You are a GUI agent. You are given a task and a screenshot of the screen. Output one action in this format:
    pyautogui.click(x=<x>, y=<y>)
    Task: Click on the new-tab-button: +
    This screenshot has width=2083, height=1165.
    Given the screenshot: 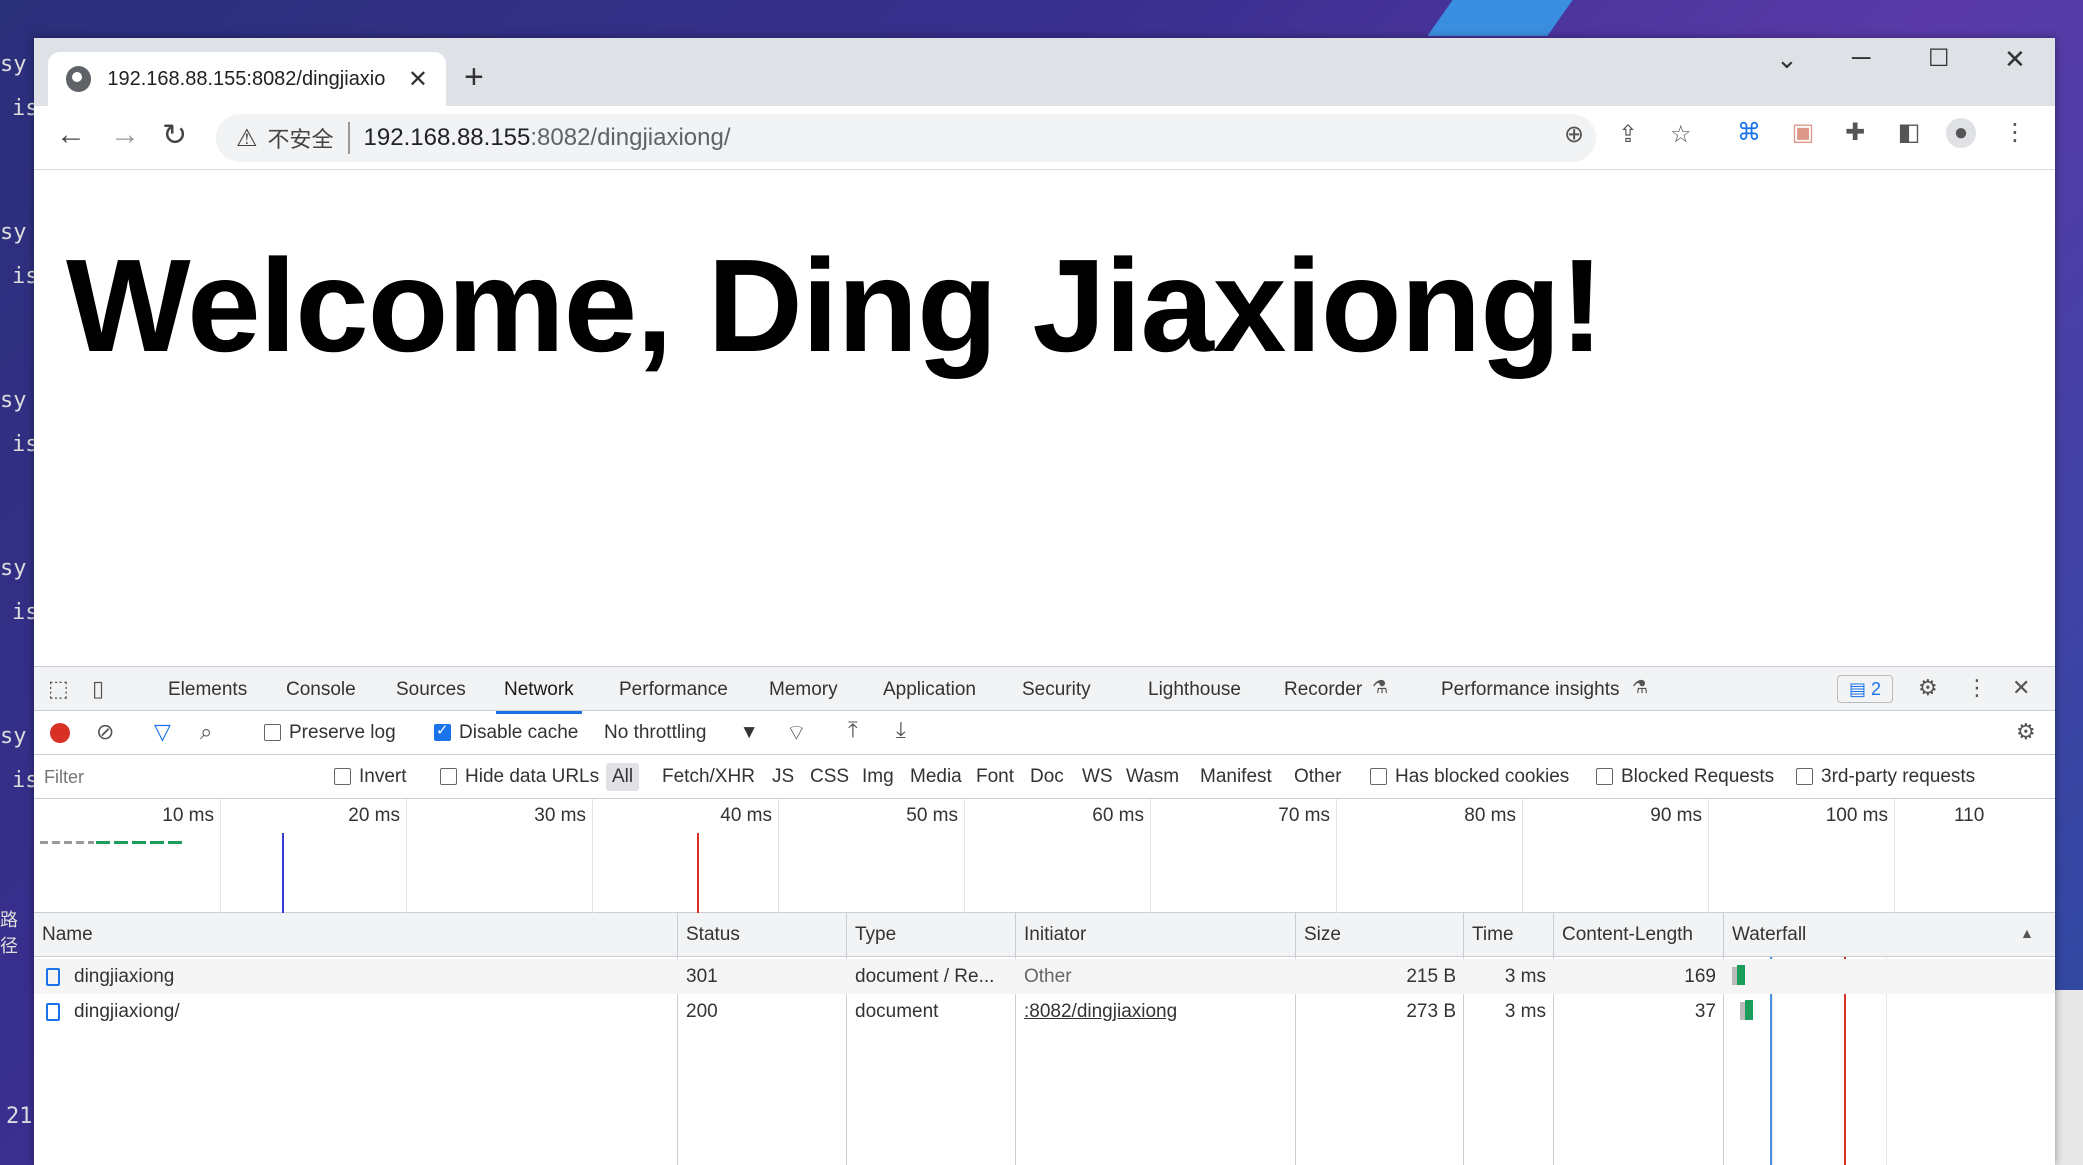 What is the action you would take?
    pyautogui.click(x=474, y=77)
    